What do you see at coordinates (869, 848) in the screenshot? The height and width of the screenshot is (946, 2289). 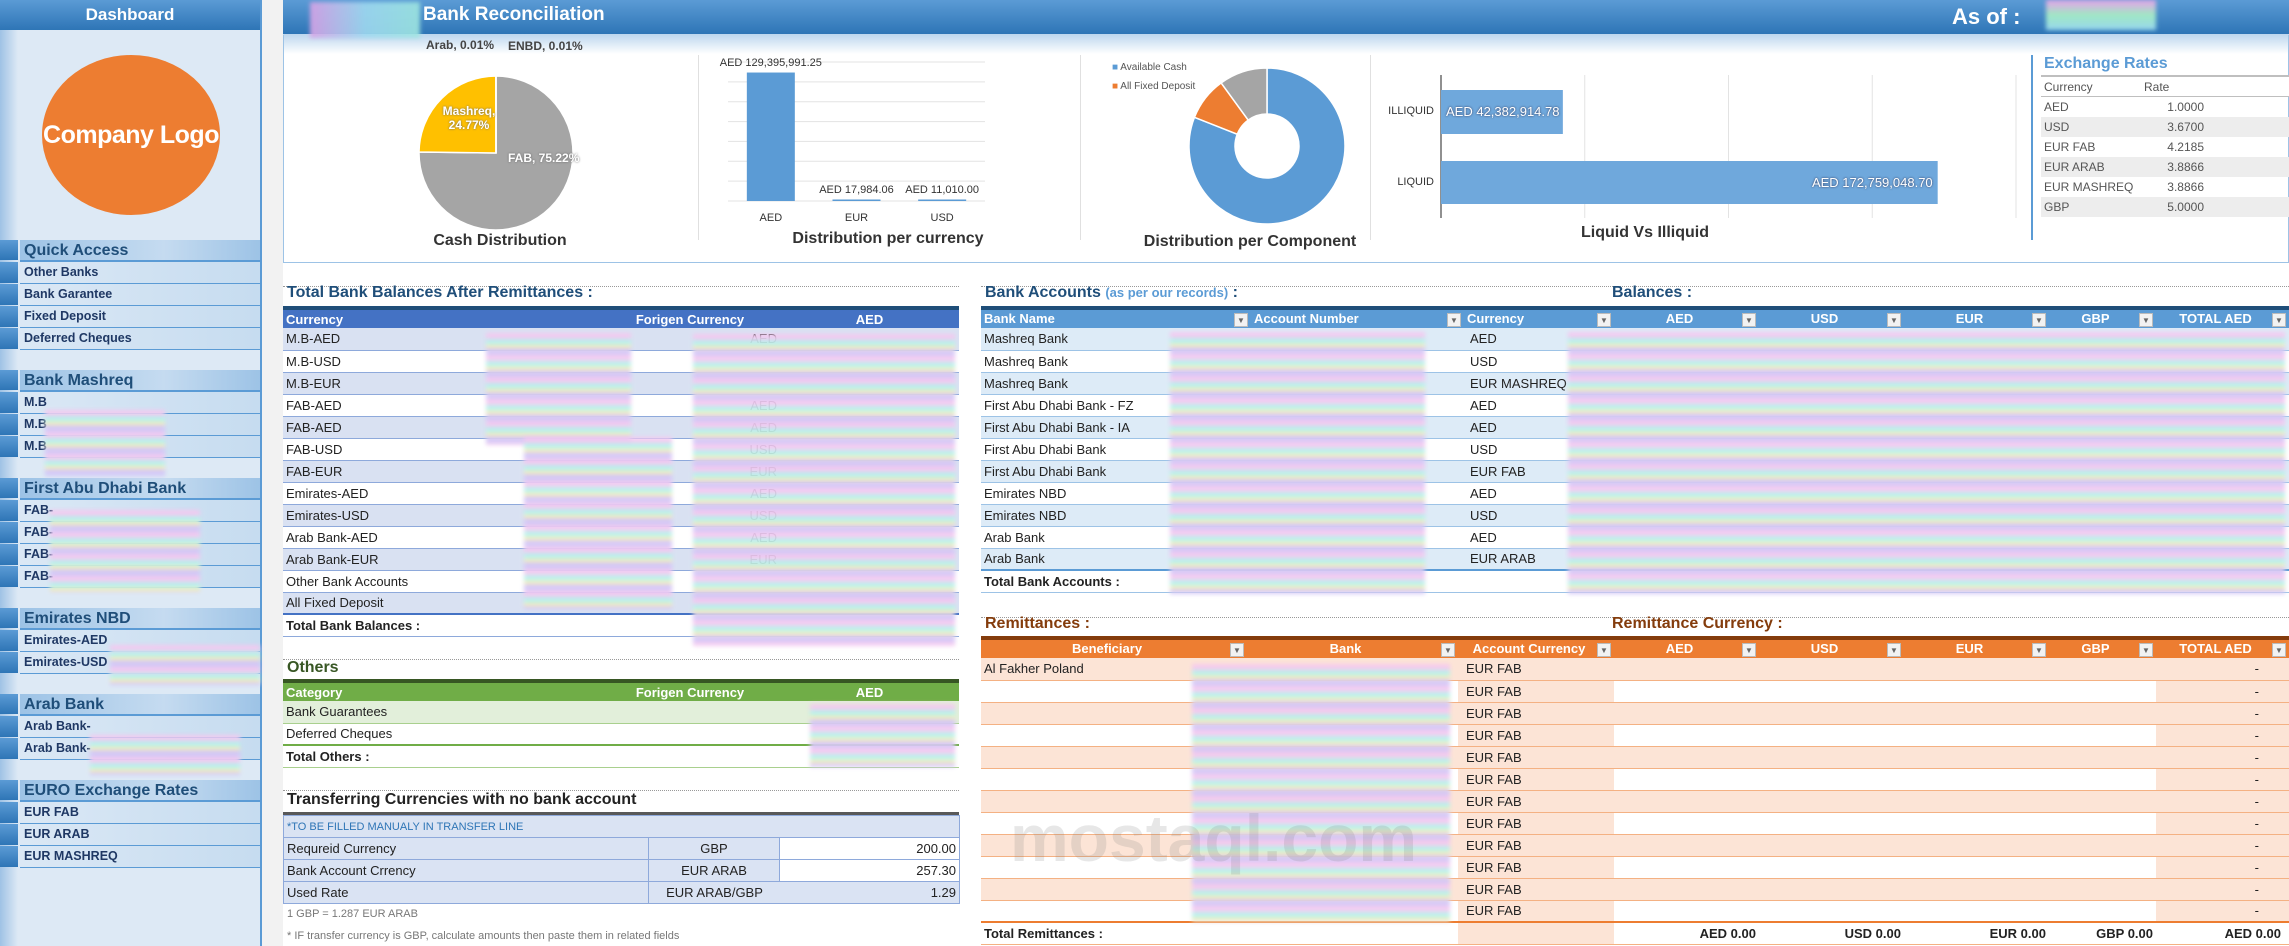 I see `transfer-amount: 200.00` at bounding box center [869, 848].